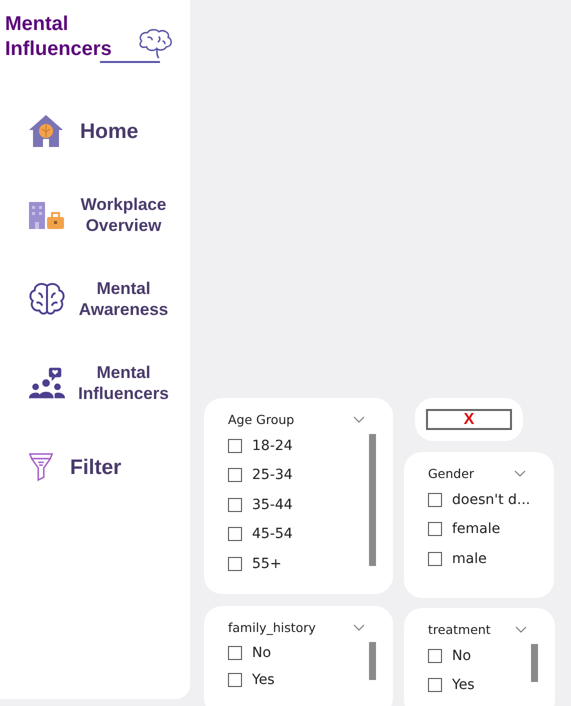 The height and width of the screenshot is (706, 571). I want to click on brain-icon, so click(47, 299).